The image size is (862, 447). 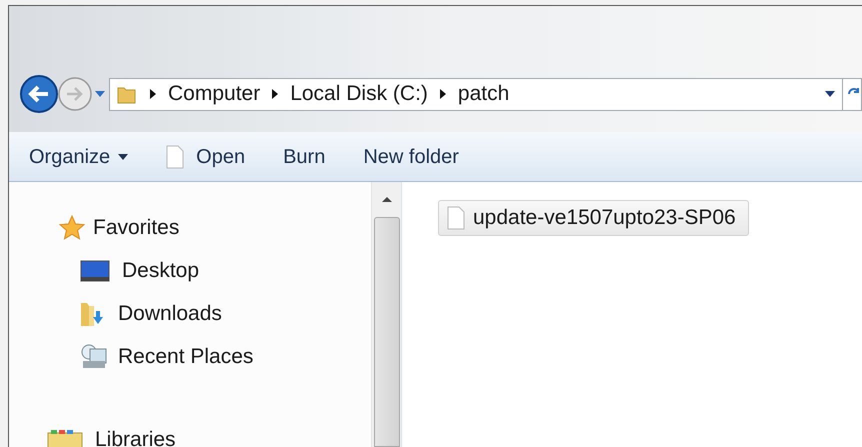 I want to click on breadcrumb: Computer, so click(x=214, y=94).